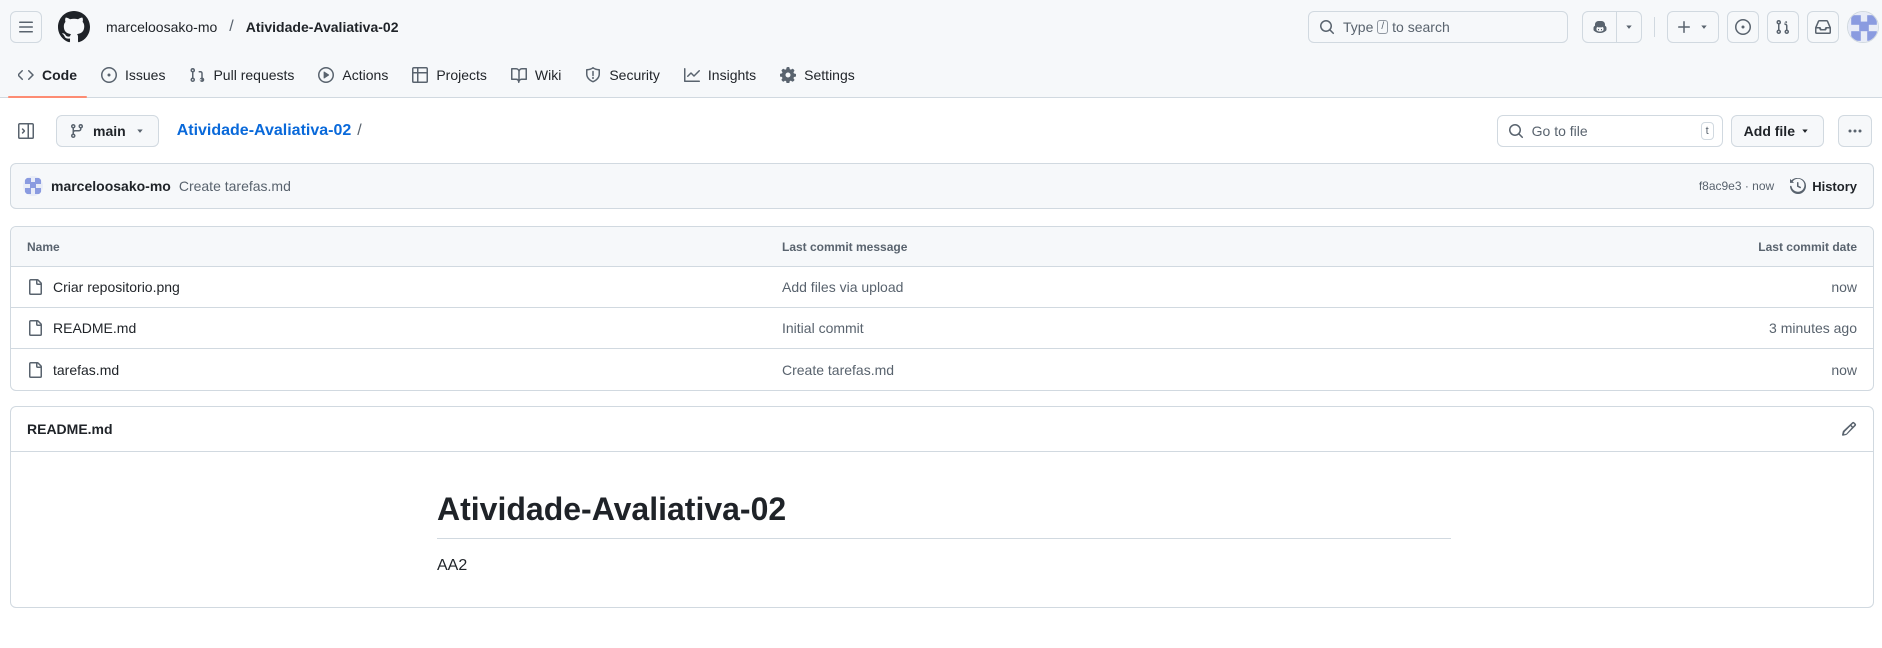 This screenshot has width=1882, height=648. Describe the element at coordinates (1707, 131) in the screenshot. I see `go-to-file-shortcut: t` at that location.